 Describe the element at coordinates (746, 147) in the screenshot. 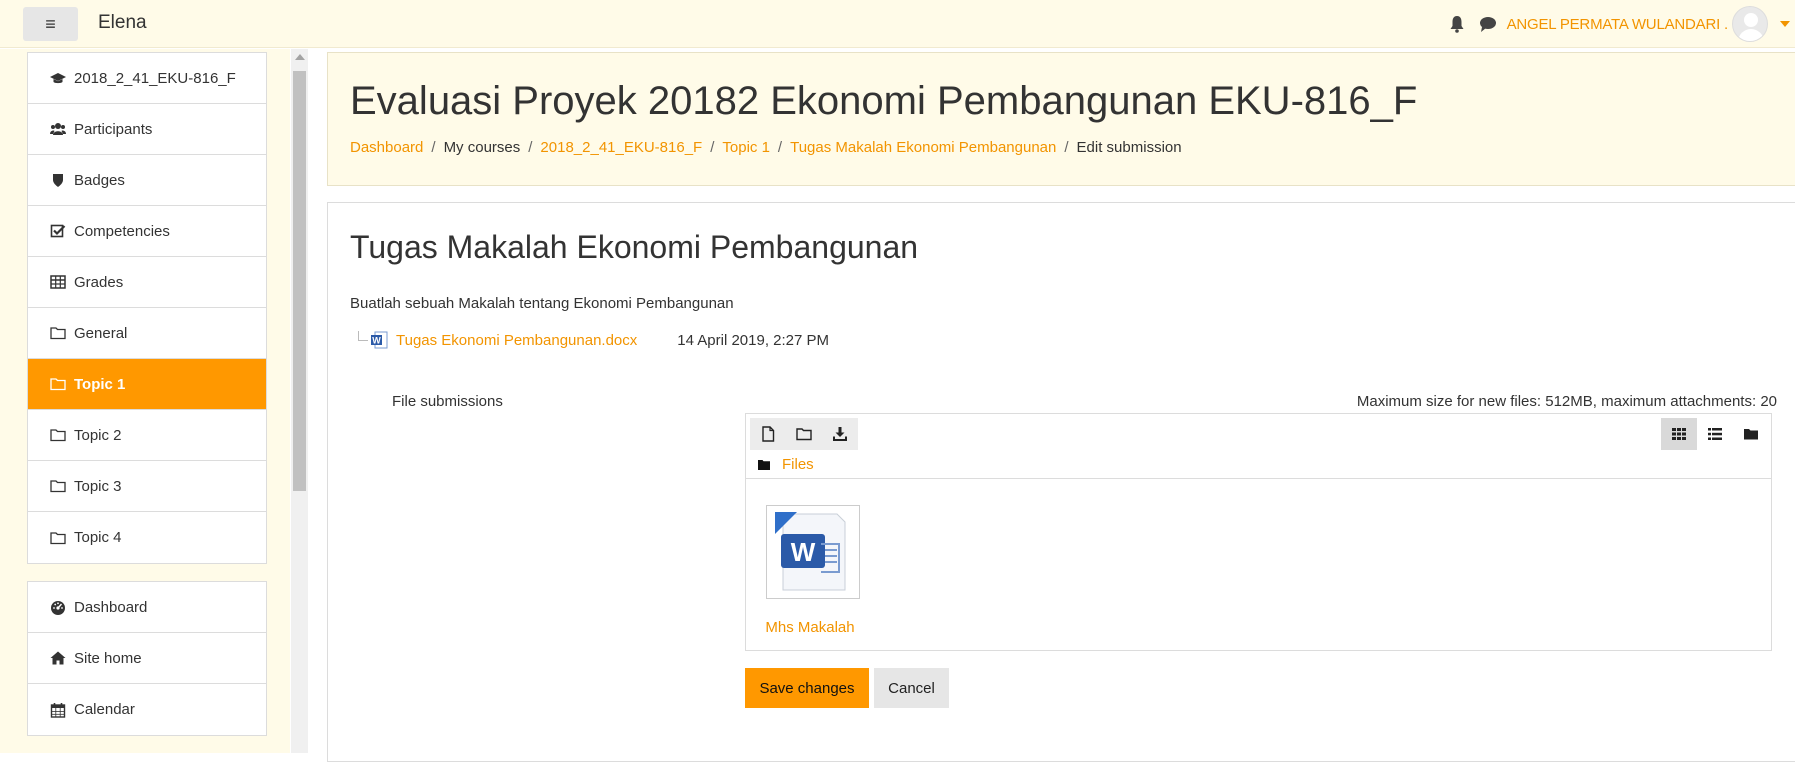

I see `breadcrumb-topic: Topic 1` at that location.